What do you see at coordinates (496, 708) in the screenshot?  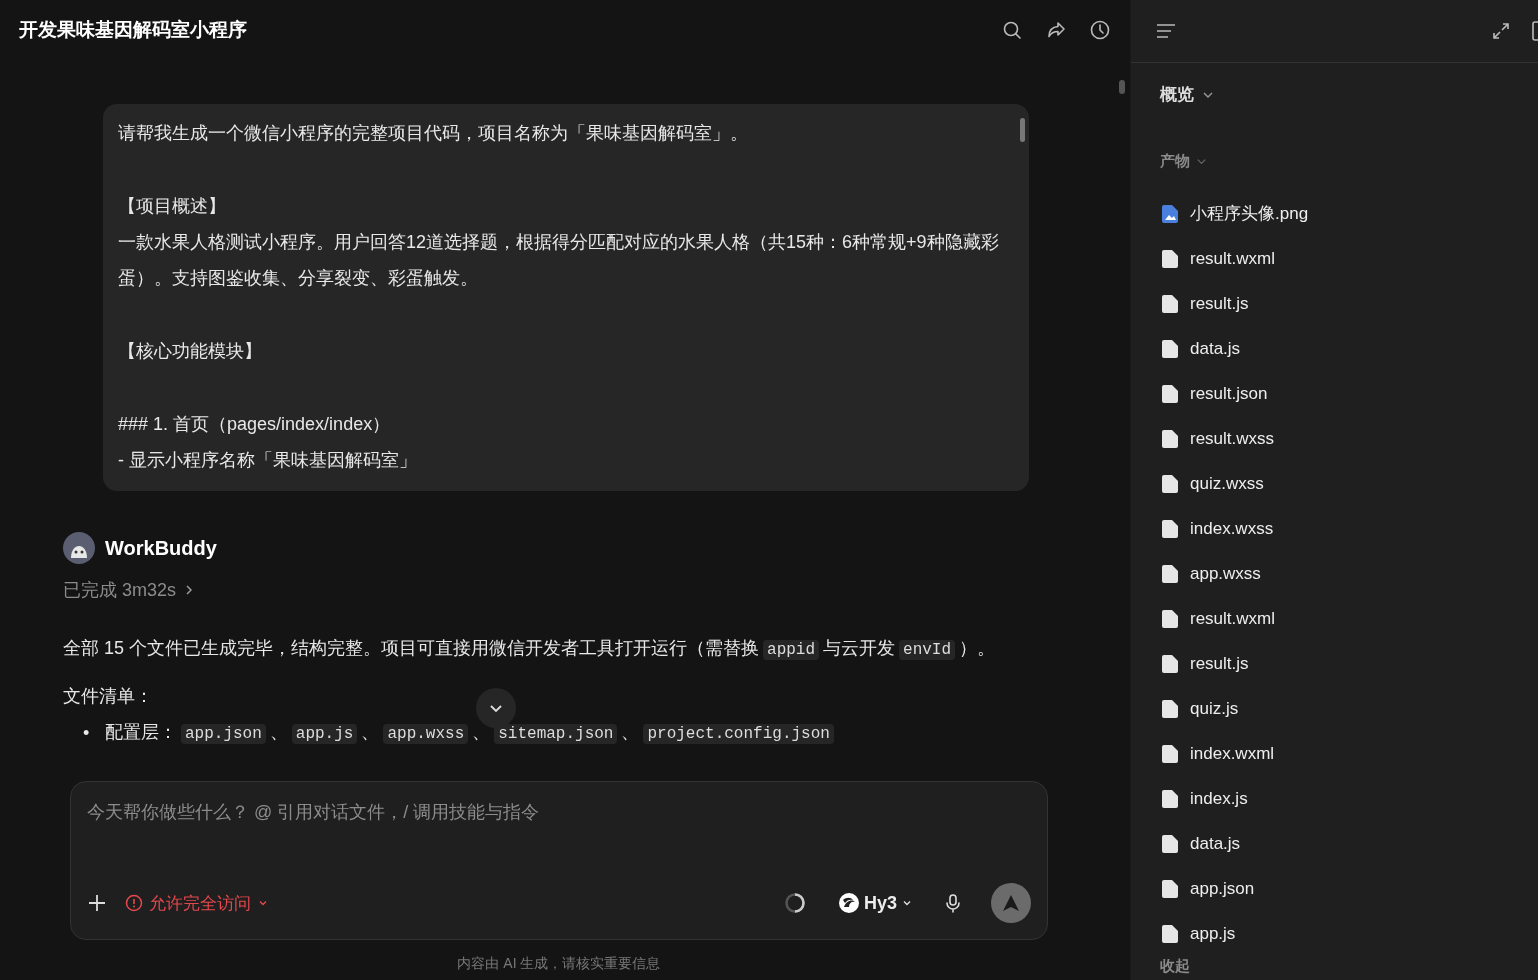 I see `scroll-down-button` at bounding box center [496, 708].